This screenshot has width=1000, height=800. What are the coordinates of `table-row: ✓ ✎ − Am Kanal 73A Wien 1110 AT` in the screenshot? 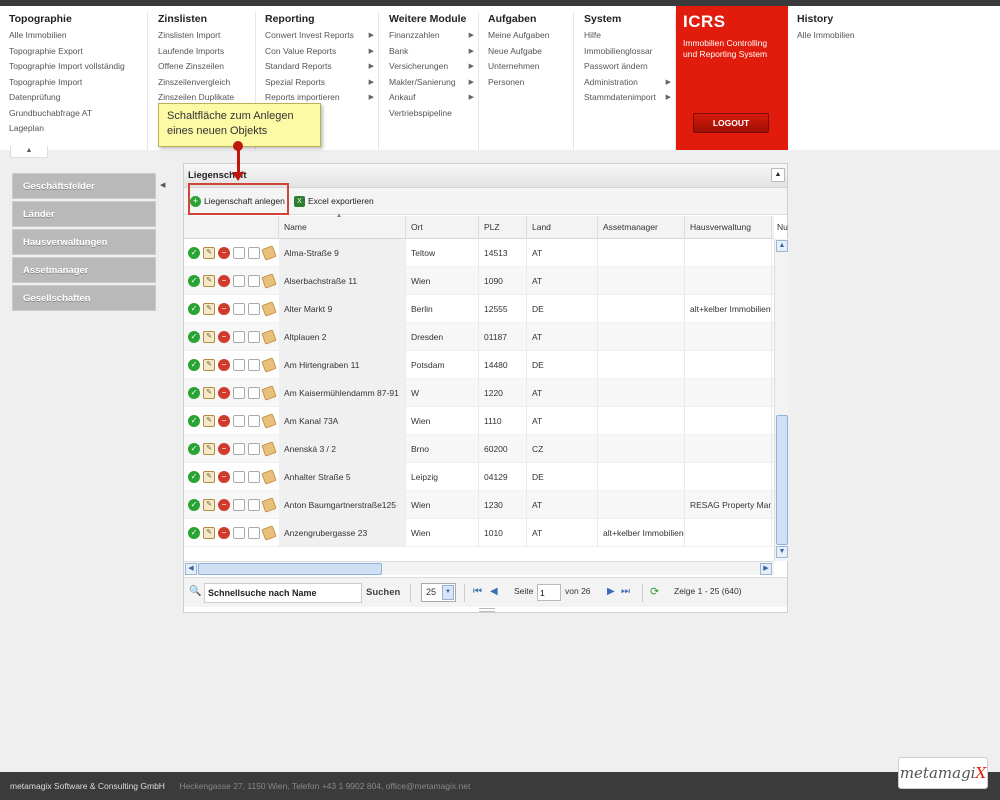 It's located at (479, 421).